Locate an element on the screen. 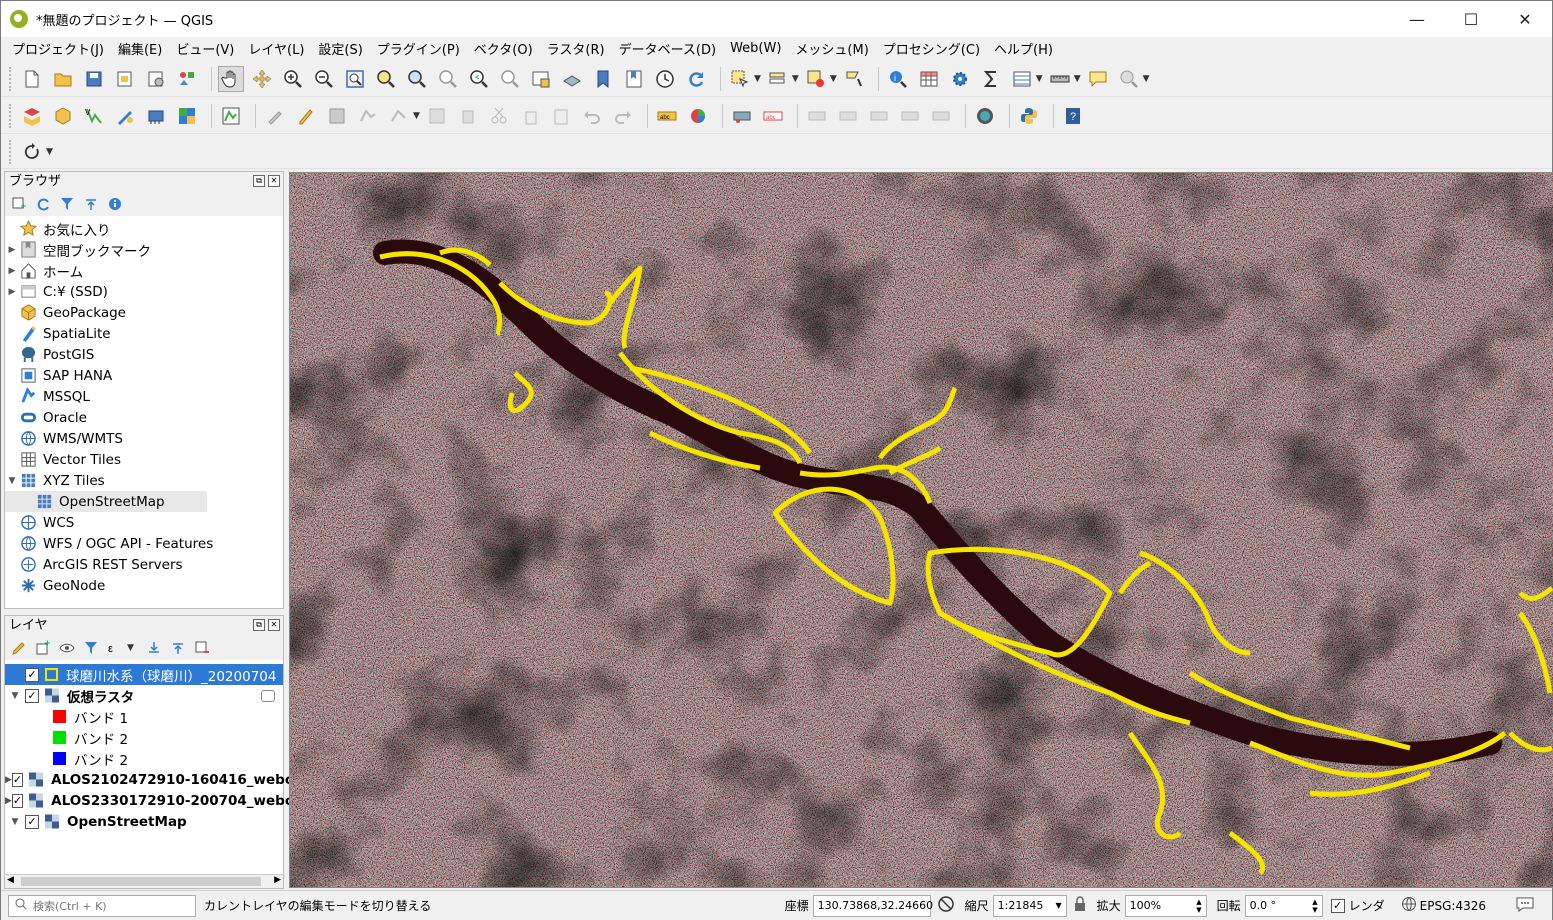 This screenshot has height=920, width=1553. browser-item-openstreetmap: OpenStreetMap is located at coordinates (106, 501).